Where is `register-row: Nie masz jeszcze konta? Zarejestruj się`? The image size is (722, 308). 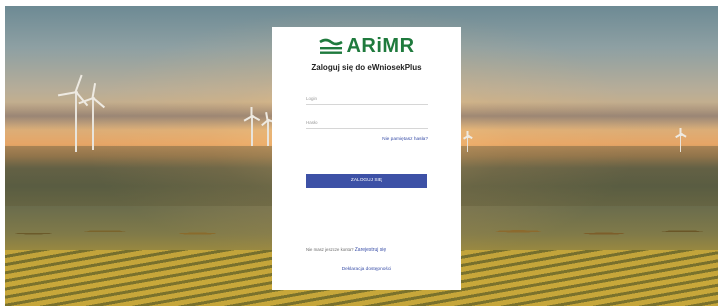
register-row: Nie masz jeszcze konta? Zarejestruj się is located at coordinates (381, 250).